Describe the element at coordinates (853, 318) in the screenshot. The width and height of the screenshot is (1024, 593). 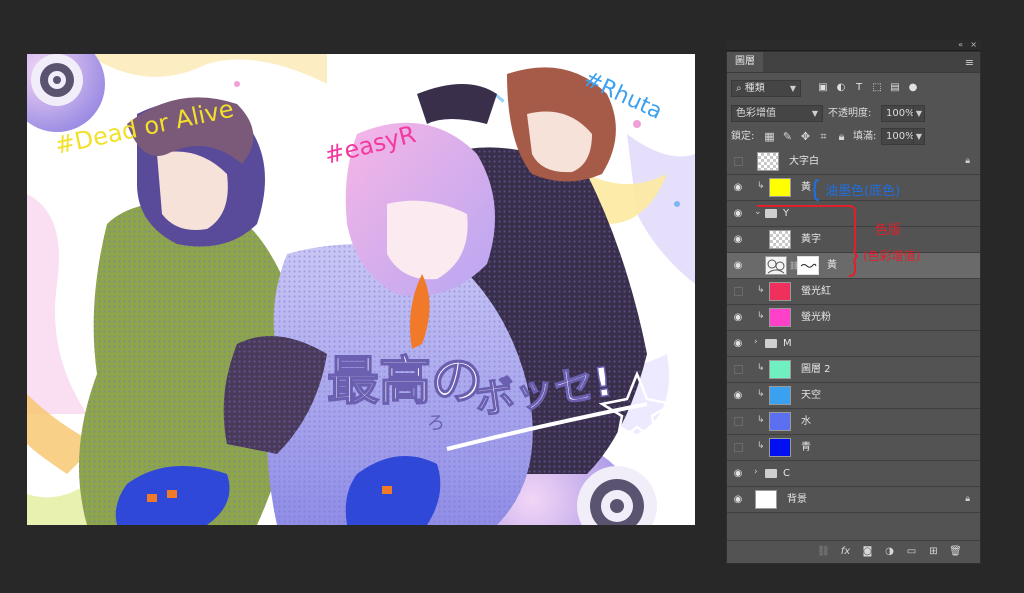
I see `layer-row: ◉ ↳ 螢光粉` at that location.